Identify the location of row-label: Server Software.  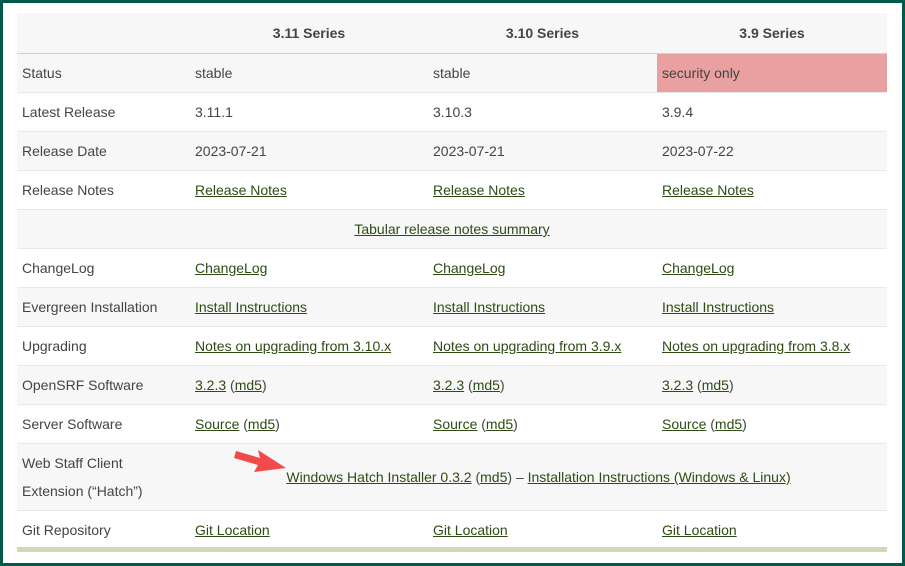
(103, 424).